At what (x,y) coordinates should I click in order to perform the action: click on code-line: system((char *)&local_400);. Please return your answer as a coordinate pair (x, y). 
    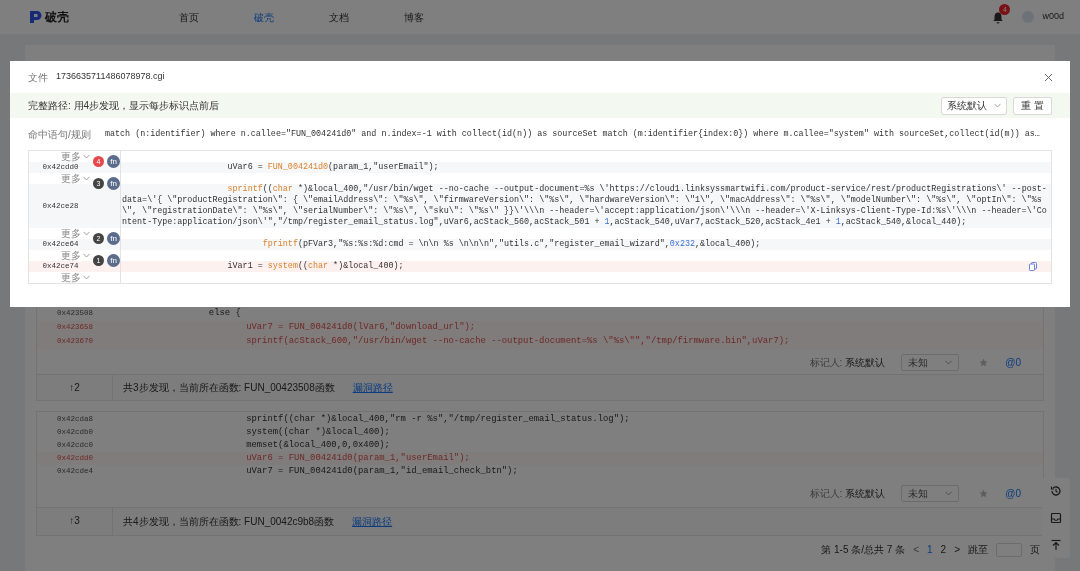
    Looking at the image, I should click on (317, 432).